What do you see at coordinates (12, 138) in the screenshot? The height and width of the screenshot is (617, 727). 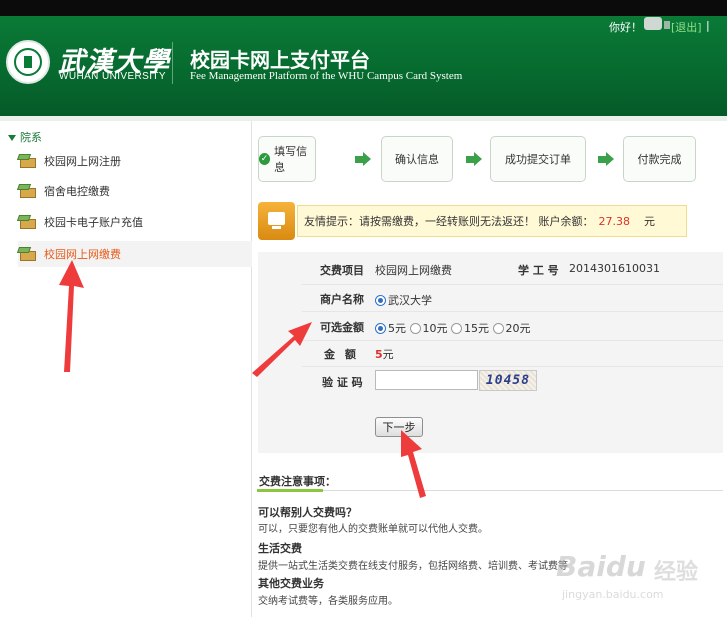 I see `collapse-triangle-icon` at bounding box center [12, 138].